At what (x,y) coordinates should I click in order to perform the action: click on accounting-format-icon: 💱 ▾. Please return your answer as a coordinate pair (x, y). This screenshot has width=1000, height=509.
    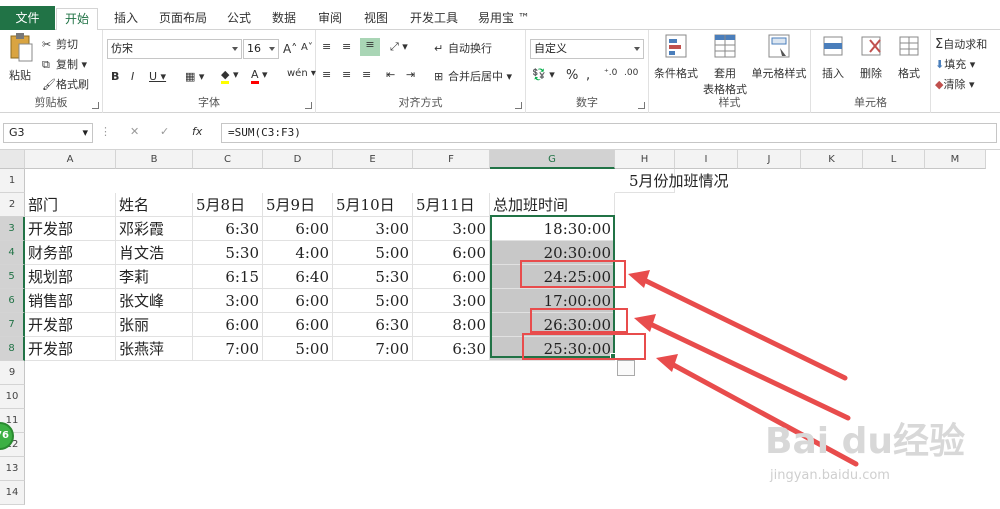
    Looking at the image, I should click on (543, 74).